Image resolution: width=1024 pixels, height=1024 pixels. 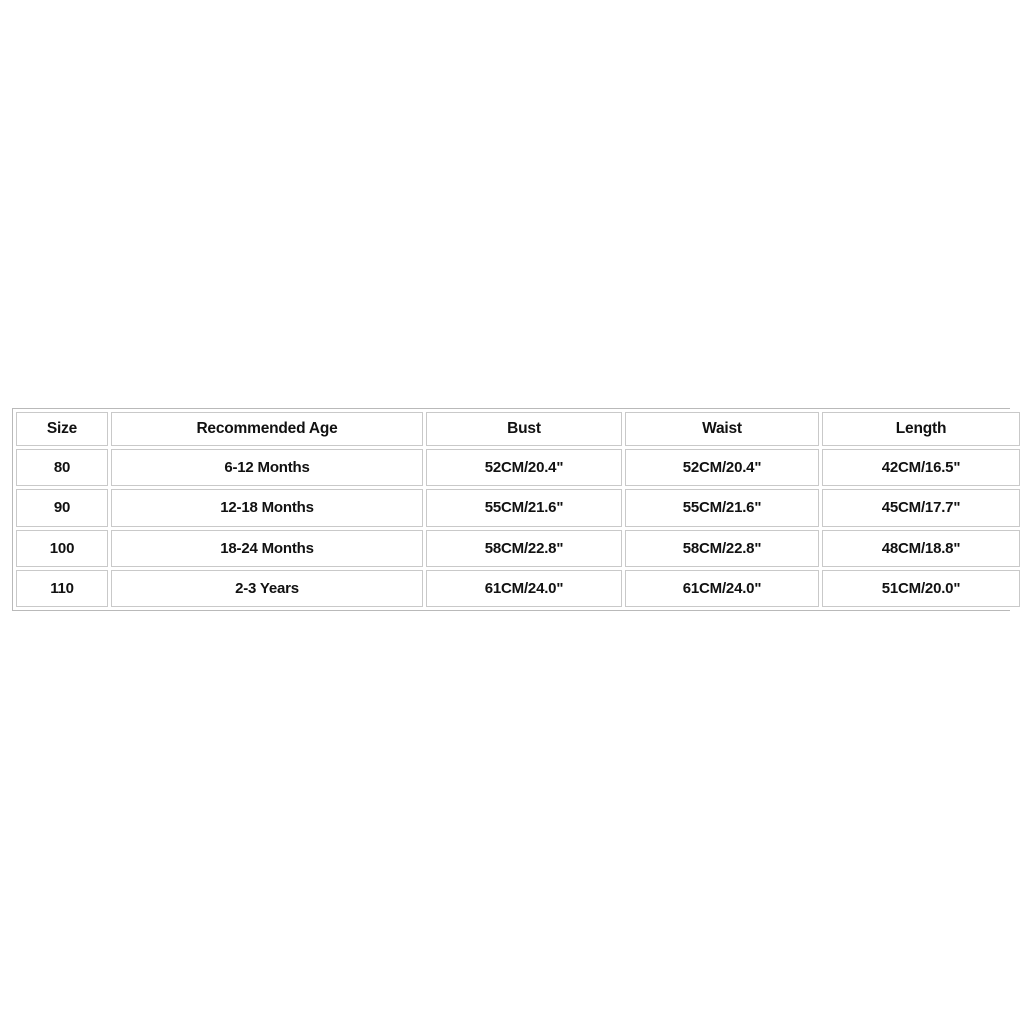 I want to click on cell-length: 45CM/17.7", so click(x=921, y=508).